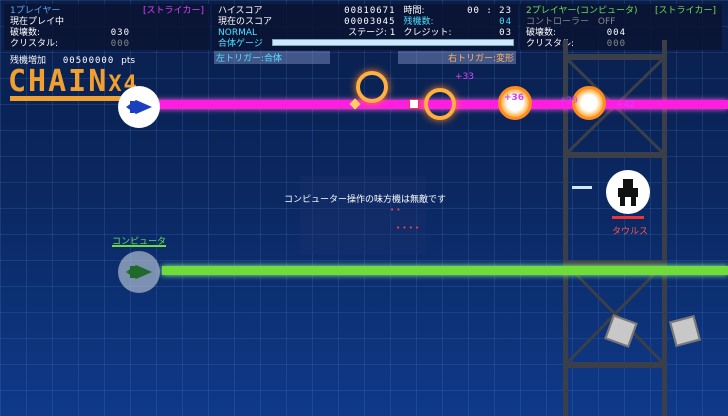 The image size is (728, 416). Describe the element at coordinates (582, 187) in the screenshot. I see `boss-shot` at that location.